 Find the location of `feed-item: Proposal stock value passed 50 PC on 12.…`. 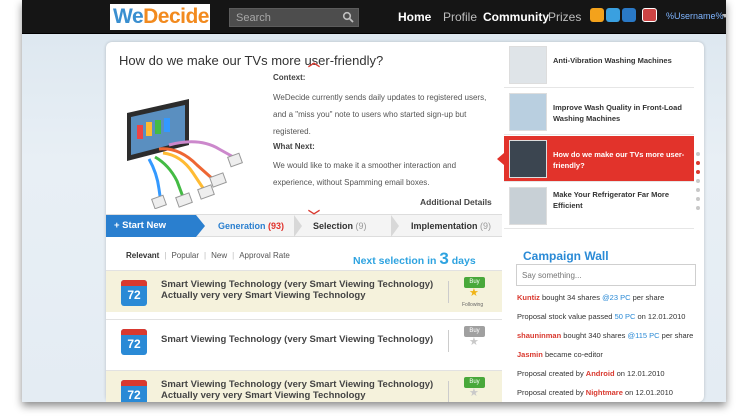

feed-item: Proposal stock value passed 50 PC on 12.… is located at coordinates (601, 316).